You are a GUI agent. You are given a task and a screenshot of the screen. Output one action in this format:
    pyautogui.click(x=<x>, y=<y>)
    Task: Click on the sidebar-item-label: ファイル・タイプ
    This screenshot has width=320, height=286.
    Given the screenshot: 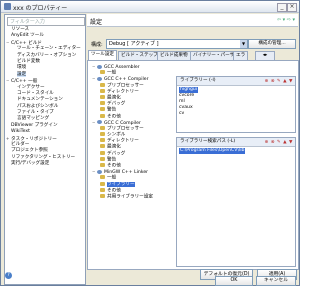 What is the action you would take?
    pyautogui.click(x=35, y=113)
    